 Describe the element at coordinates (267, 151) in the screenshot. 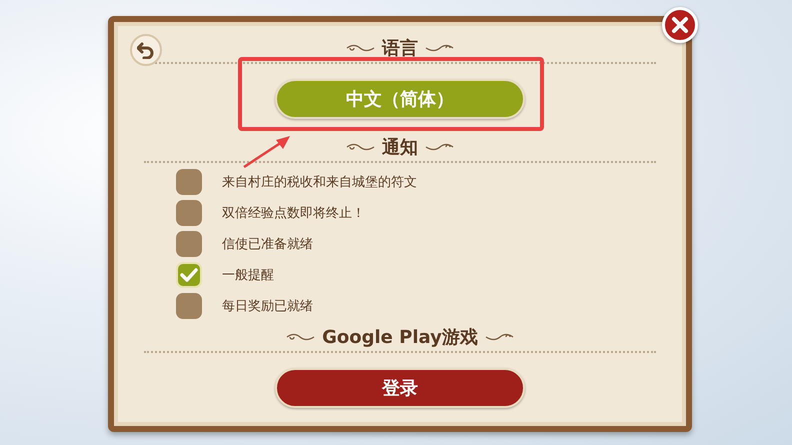

I see `annotation-arrow` at that location.